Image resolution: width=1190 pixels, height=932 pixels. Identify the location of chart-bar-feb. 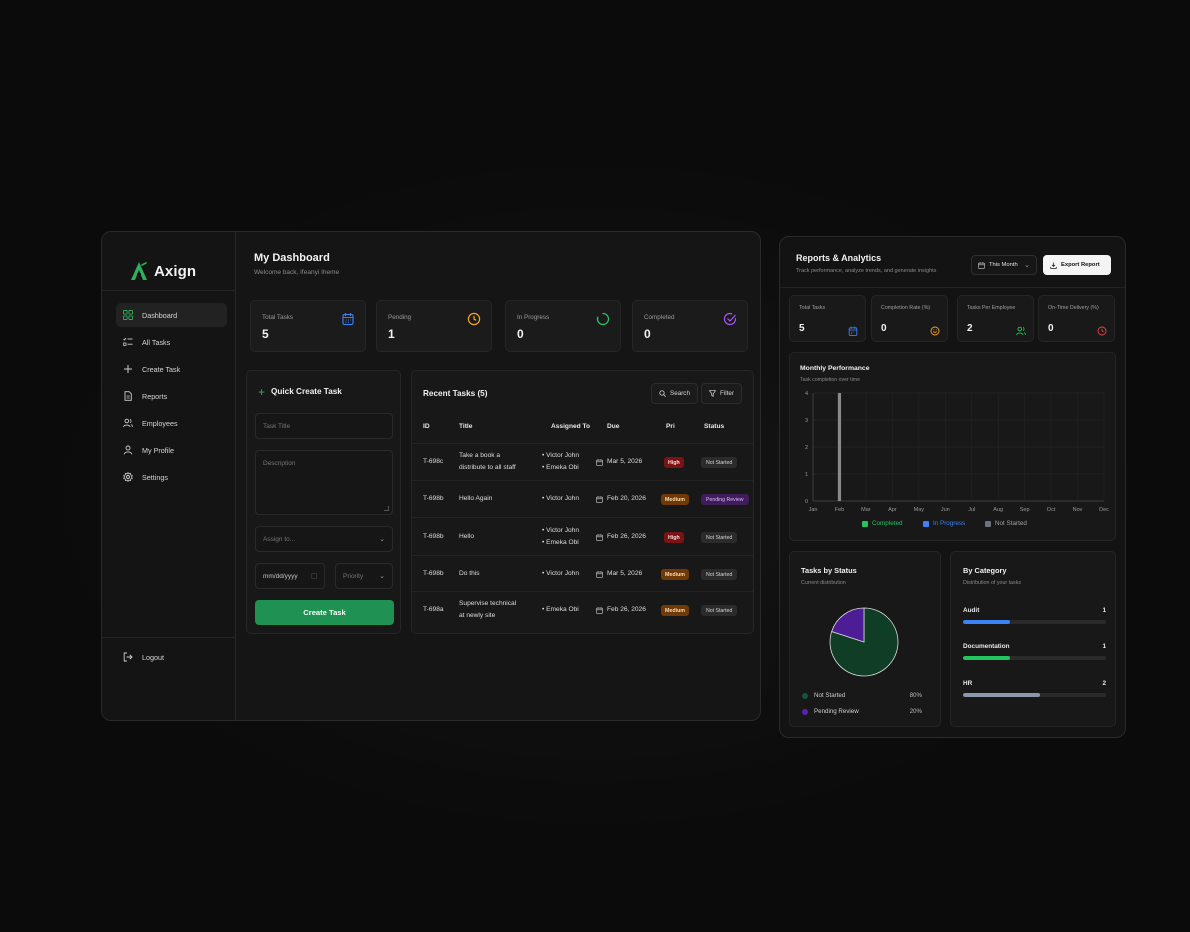
(839, 447).